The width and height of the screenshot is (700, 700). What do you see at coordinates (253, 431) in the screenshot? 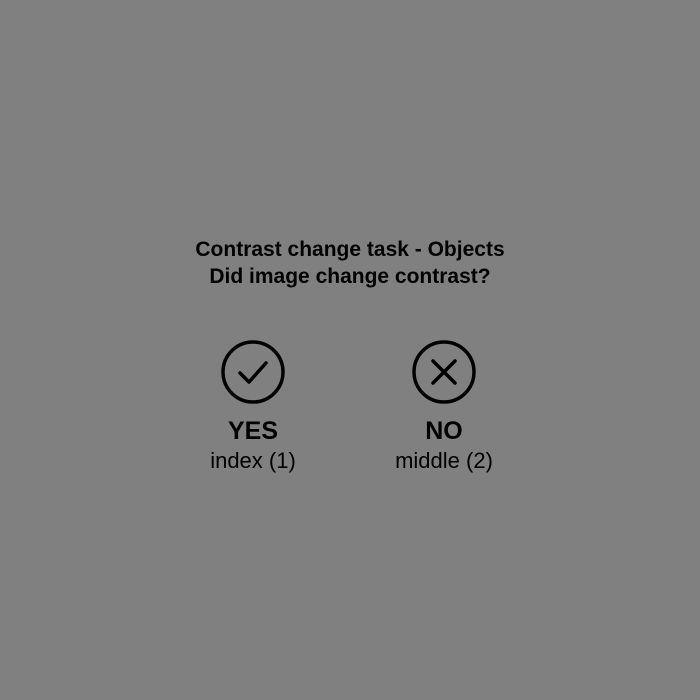
I see `yes-label: YES` at bounding box center [253, 431].